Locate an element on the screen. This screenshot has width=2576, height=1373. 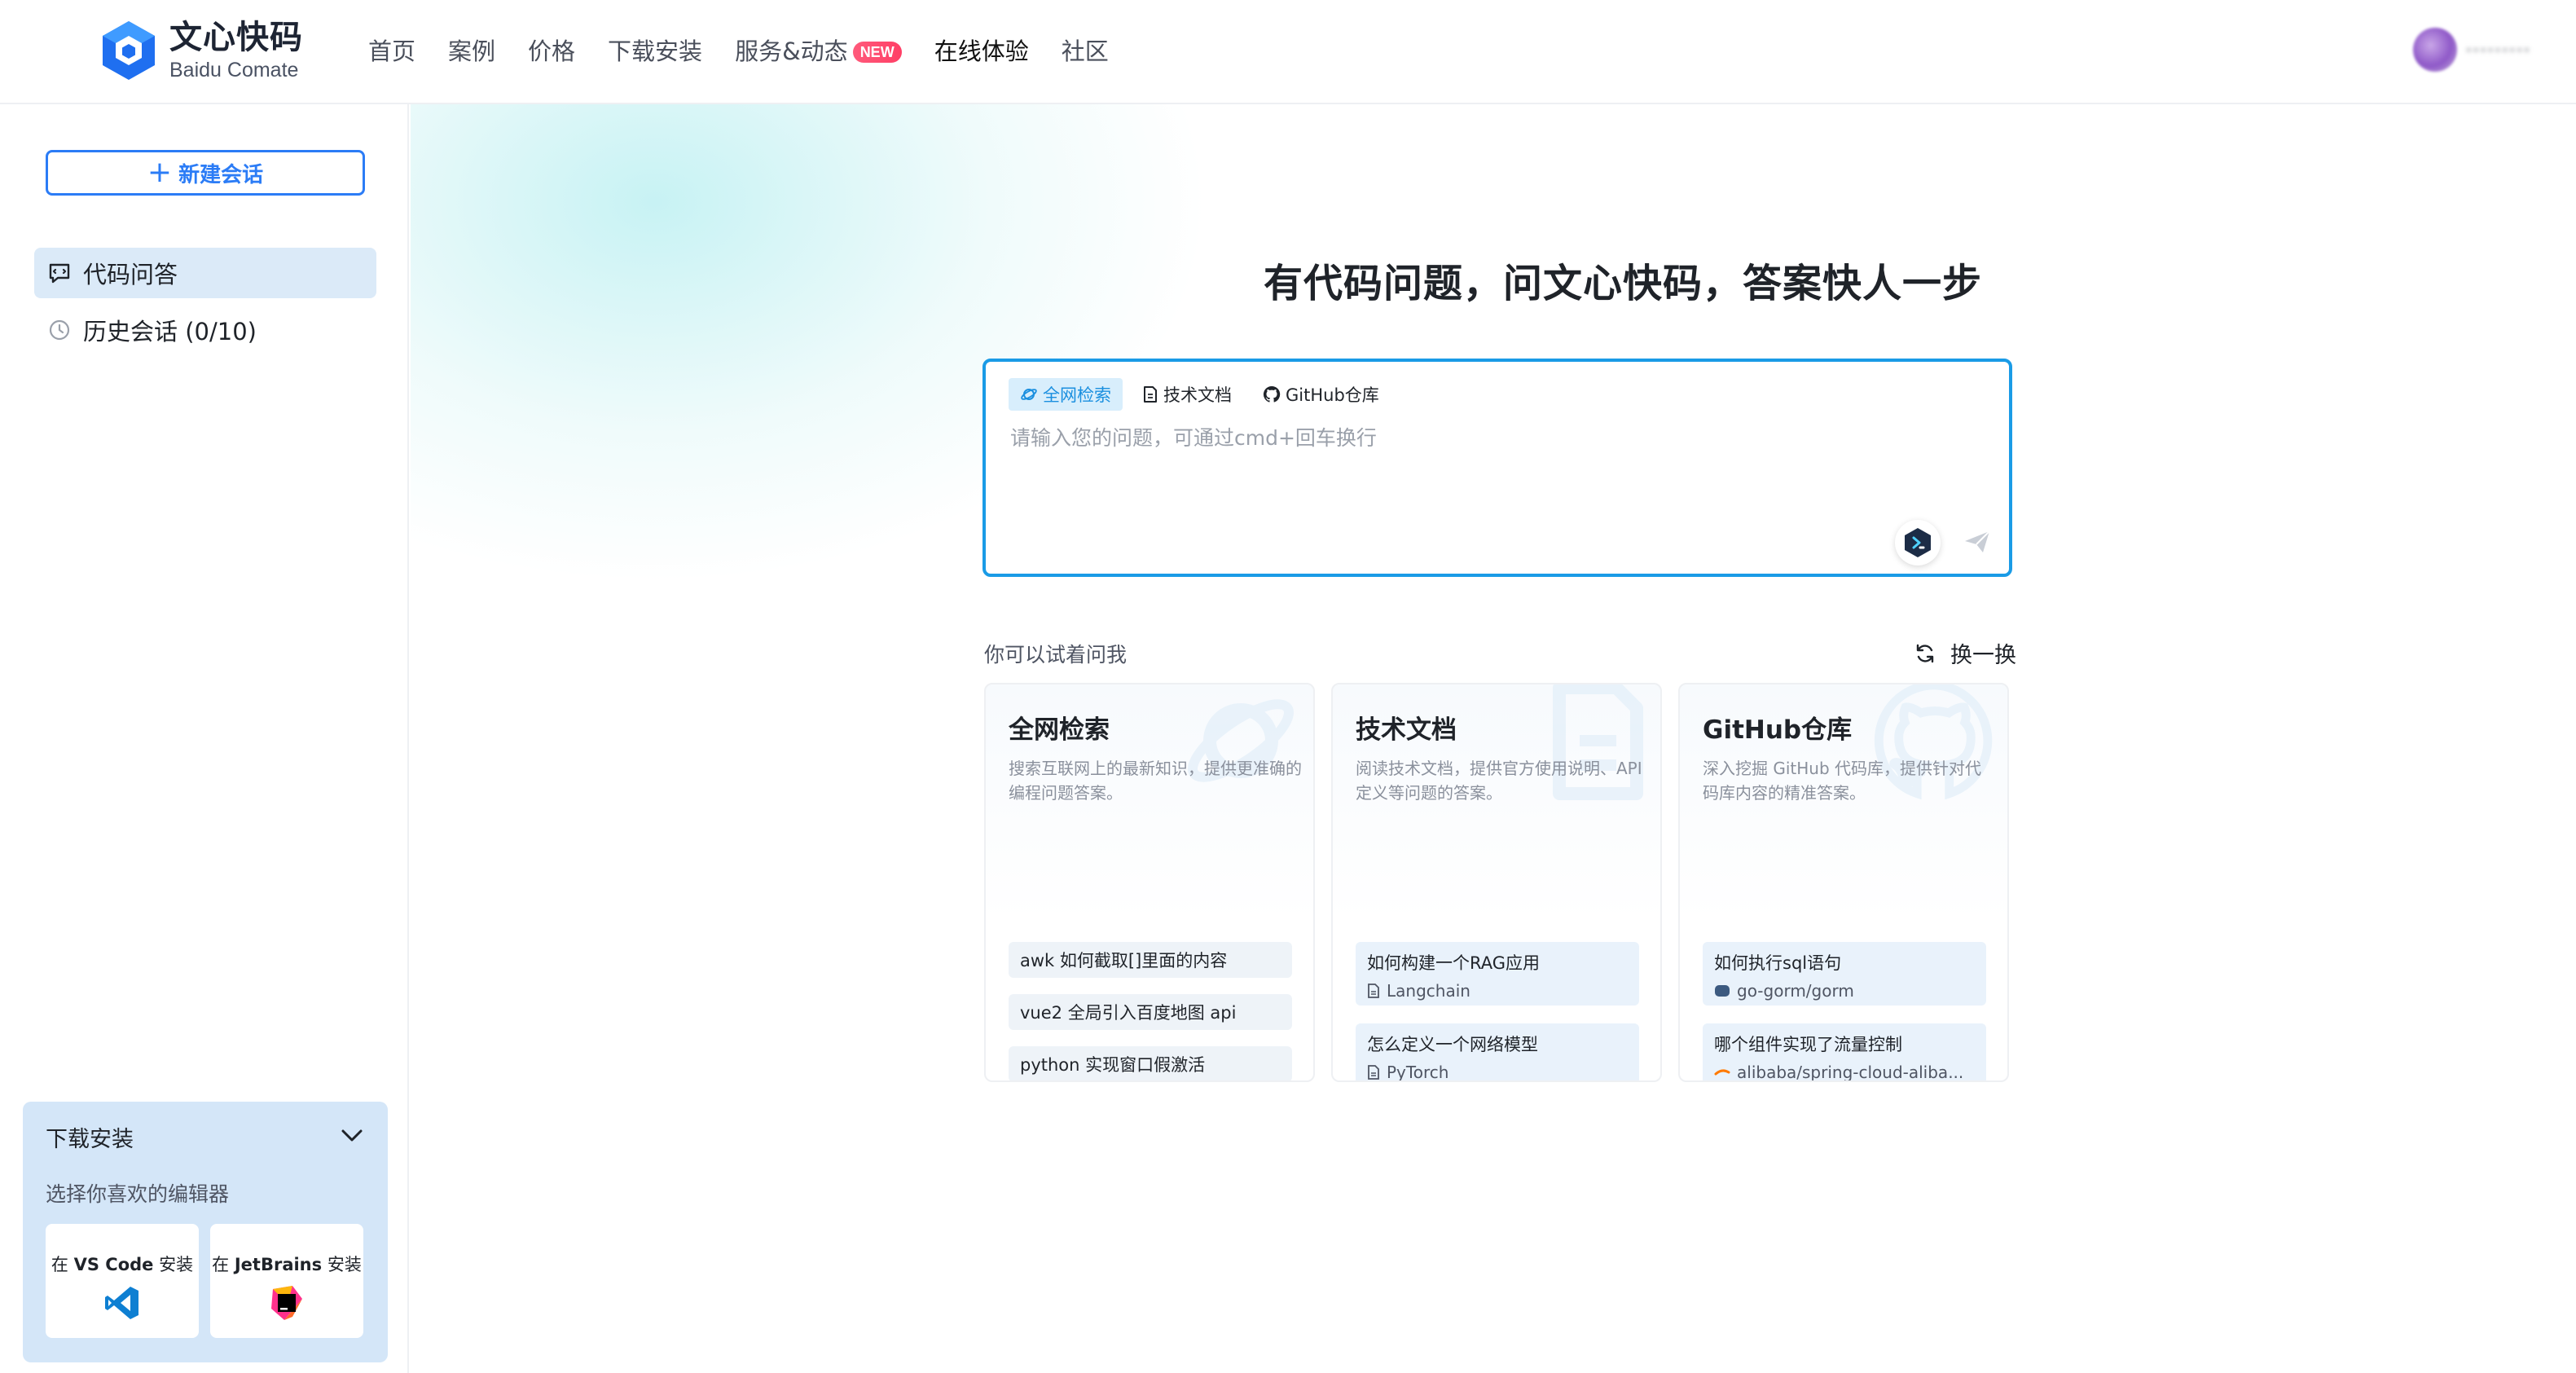
user-menu: ········· is located at coordinates (2471, 50).